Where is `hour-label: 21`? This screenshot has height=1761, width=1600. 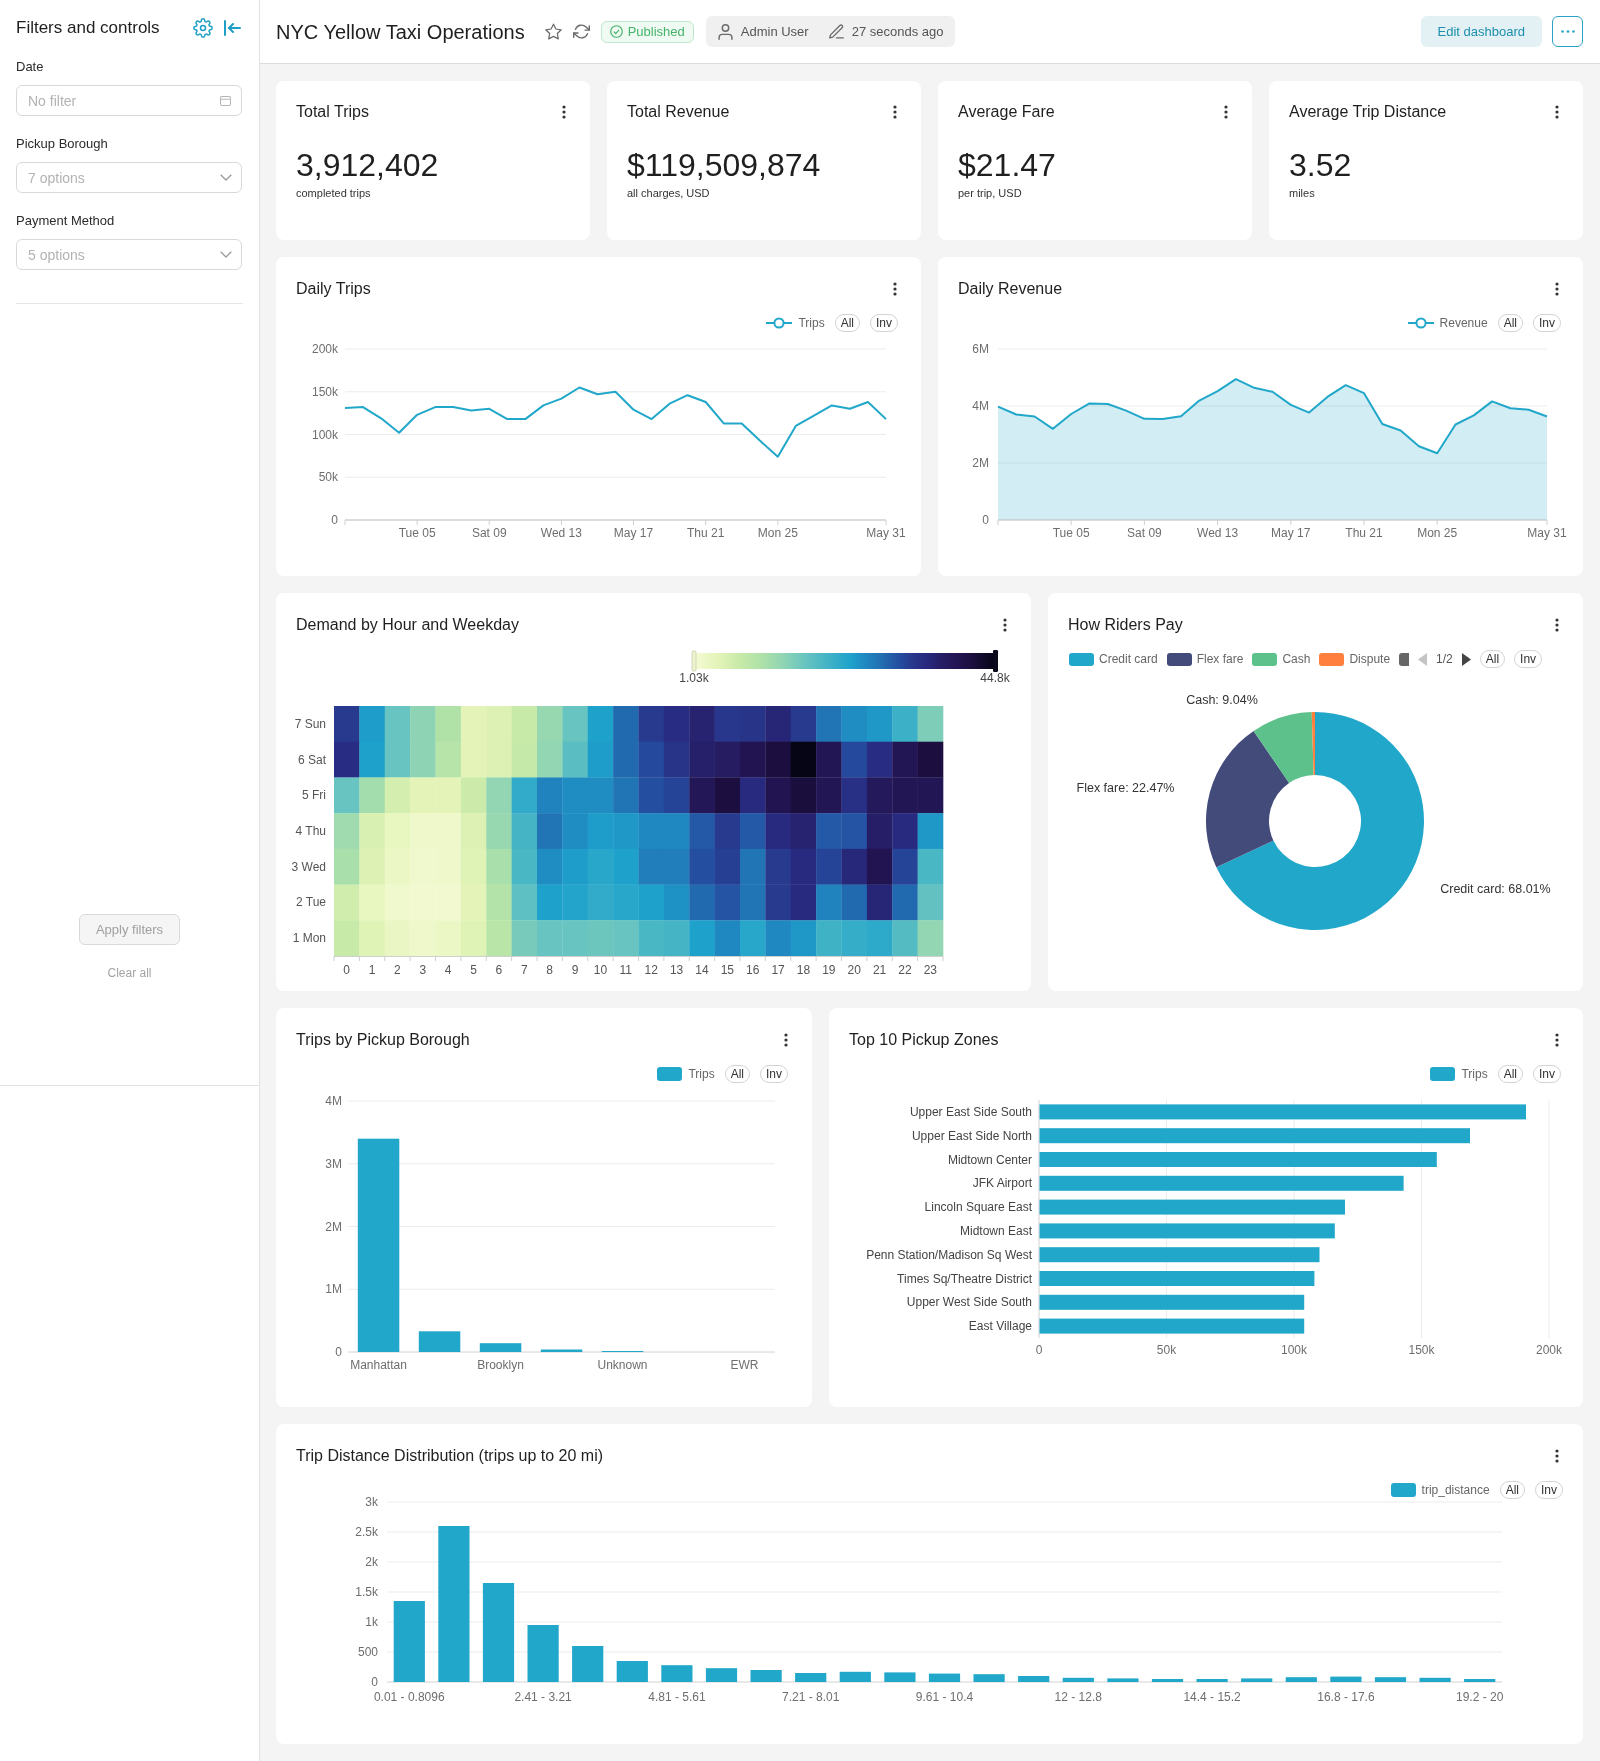
hour-label: 21 is located at coordinates (879, 970).